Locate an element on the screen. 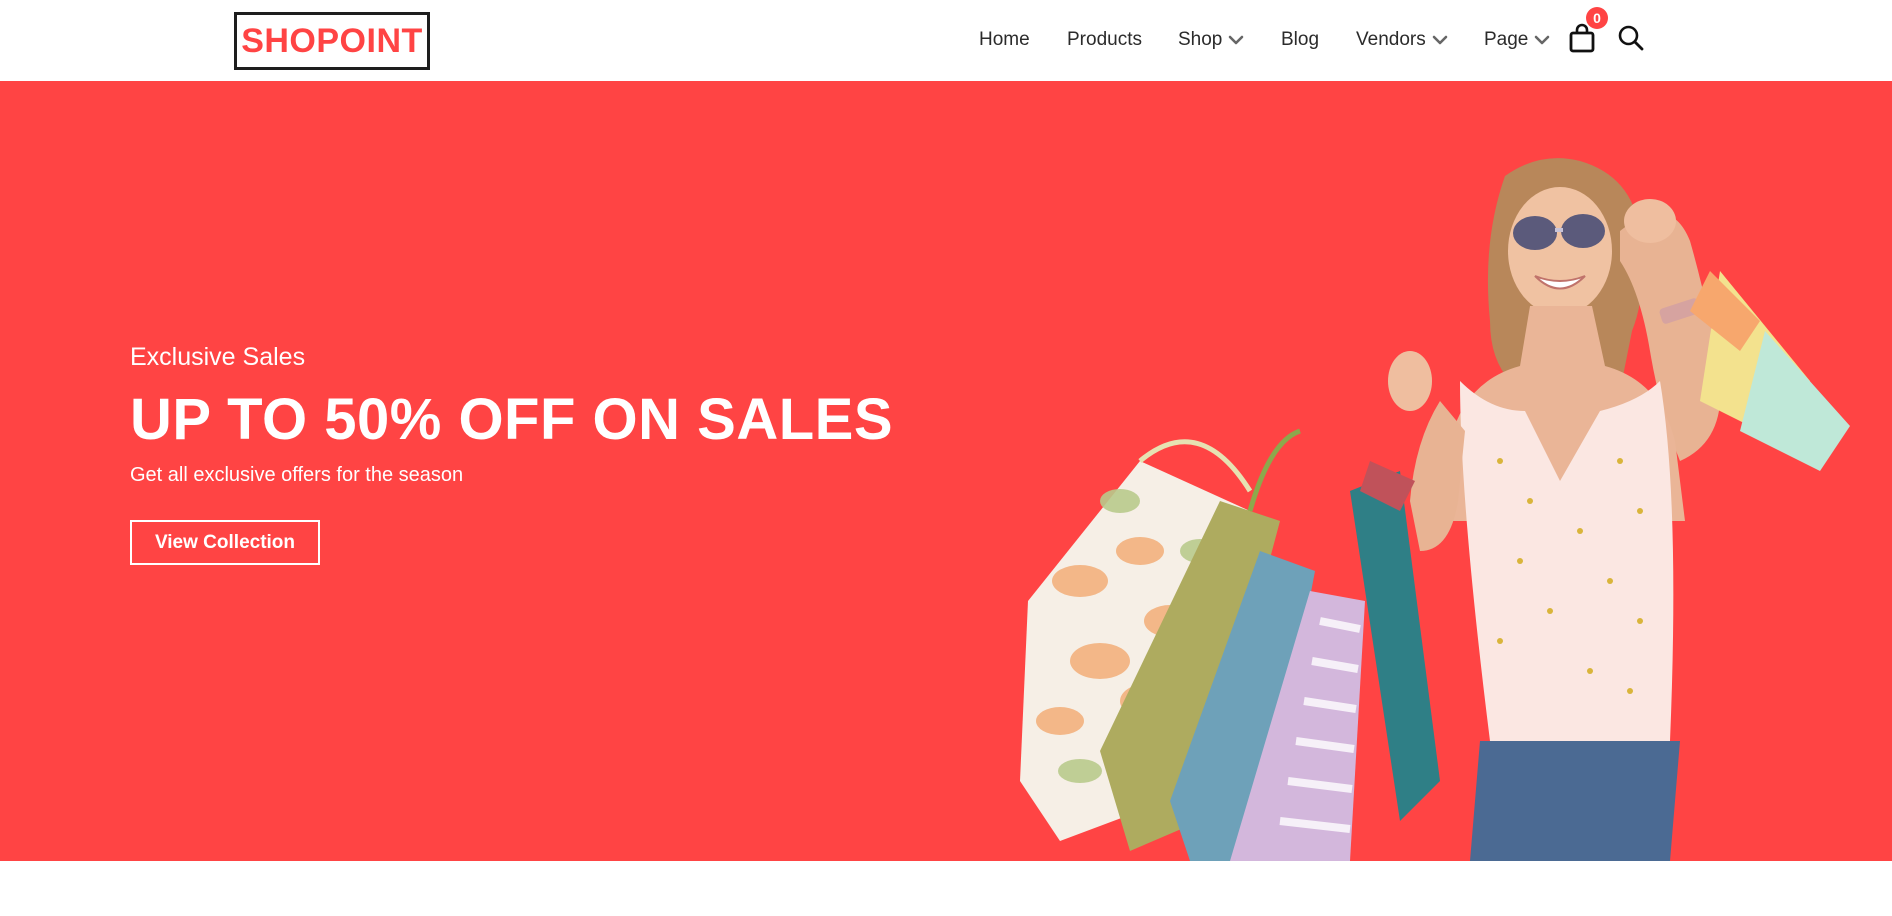 This screenshot has width=1892, height=916. nav-item-label: Page is located at coordinates (1506, 39).